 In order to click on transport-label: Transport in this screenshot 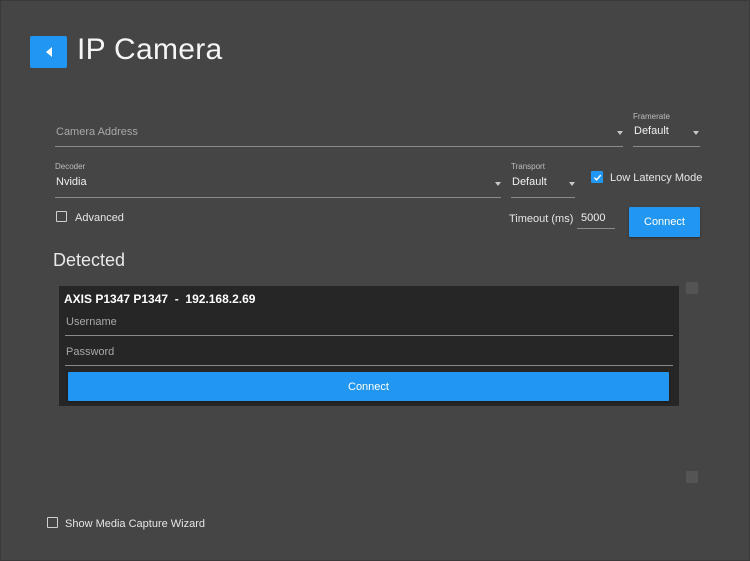, I will do `click(528, 166)`.